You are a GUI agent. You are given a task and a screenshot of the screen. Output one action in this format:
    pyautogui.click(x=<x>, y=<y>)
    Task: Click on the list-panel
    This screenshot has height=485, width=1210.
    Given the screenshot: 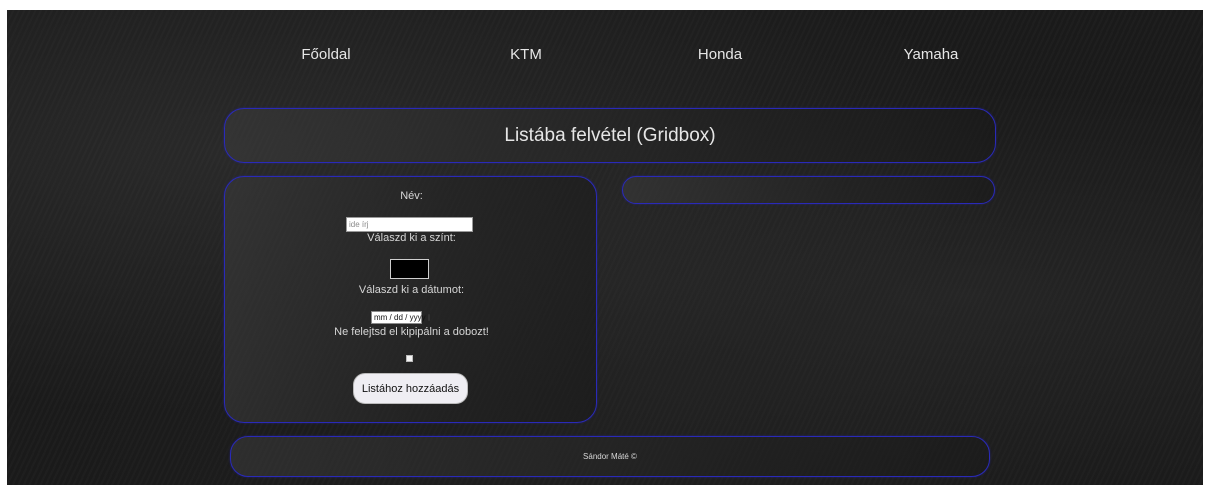 What is the action you would take?
    pyautogui.click(x=808, y=190)
    